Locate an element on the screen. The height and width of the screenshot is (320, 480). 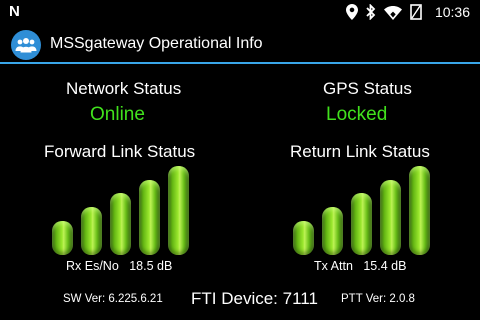
forward-link-signal-bars is located at coordinates (121, 210).